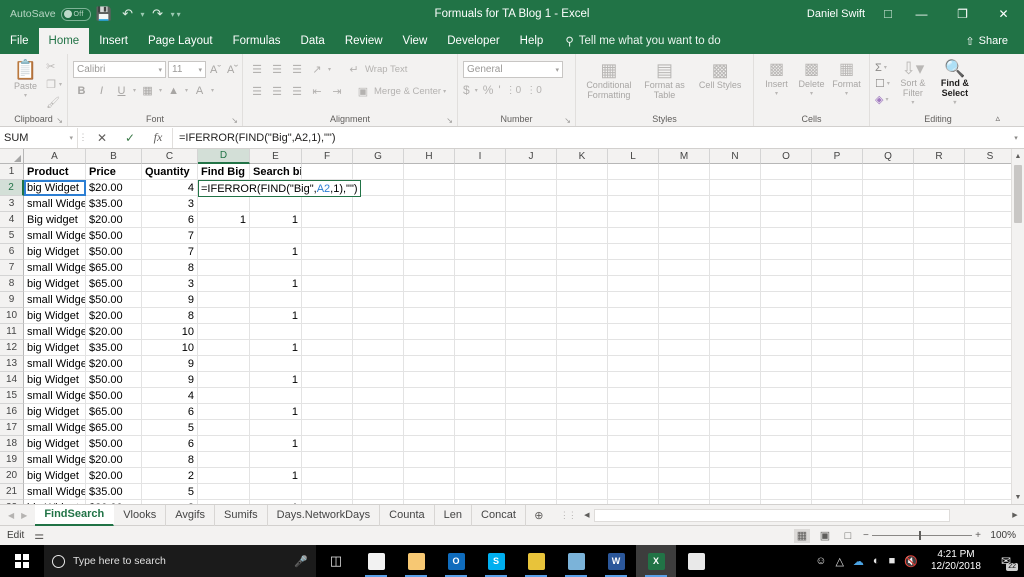 The image size is (1024, 577). I want to click on cell-K13, so click(582, 364).